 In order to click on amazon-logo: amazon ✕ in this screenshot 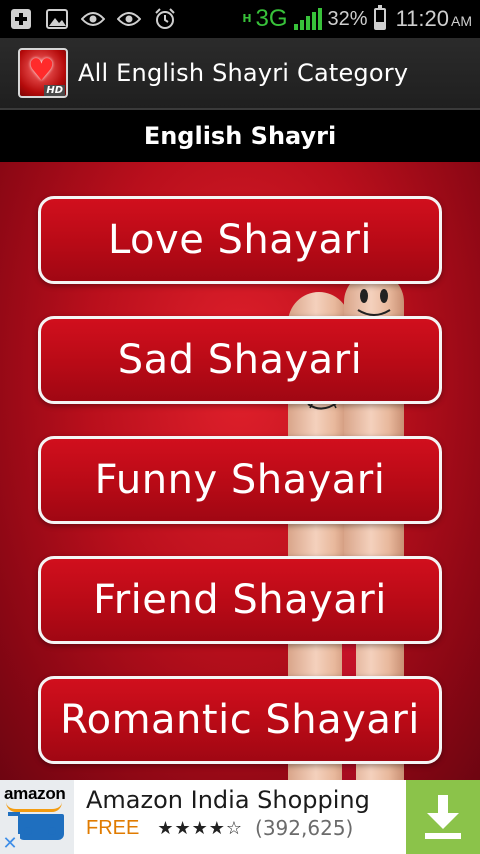, I will do `click(37, 817)`.